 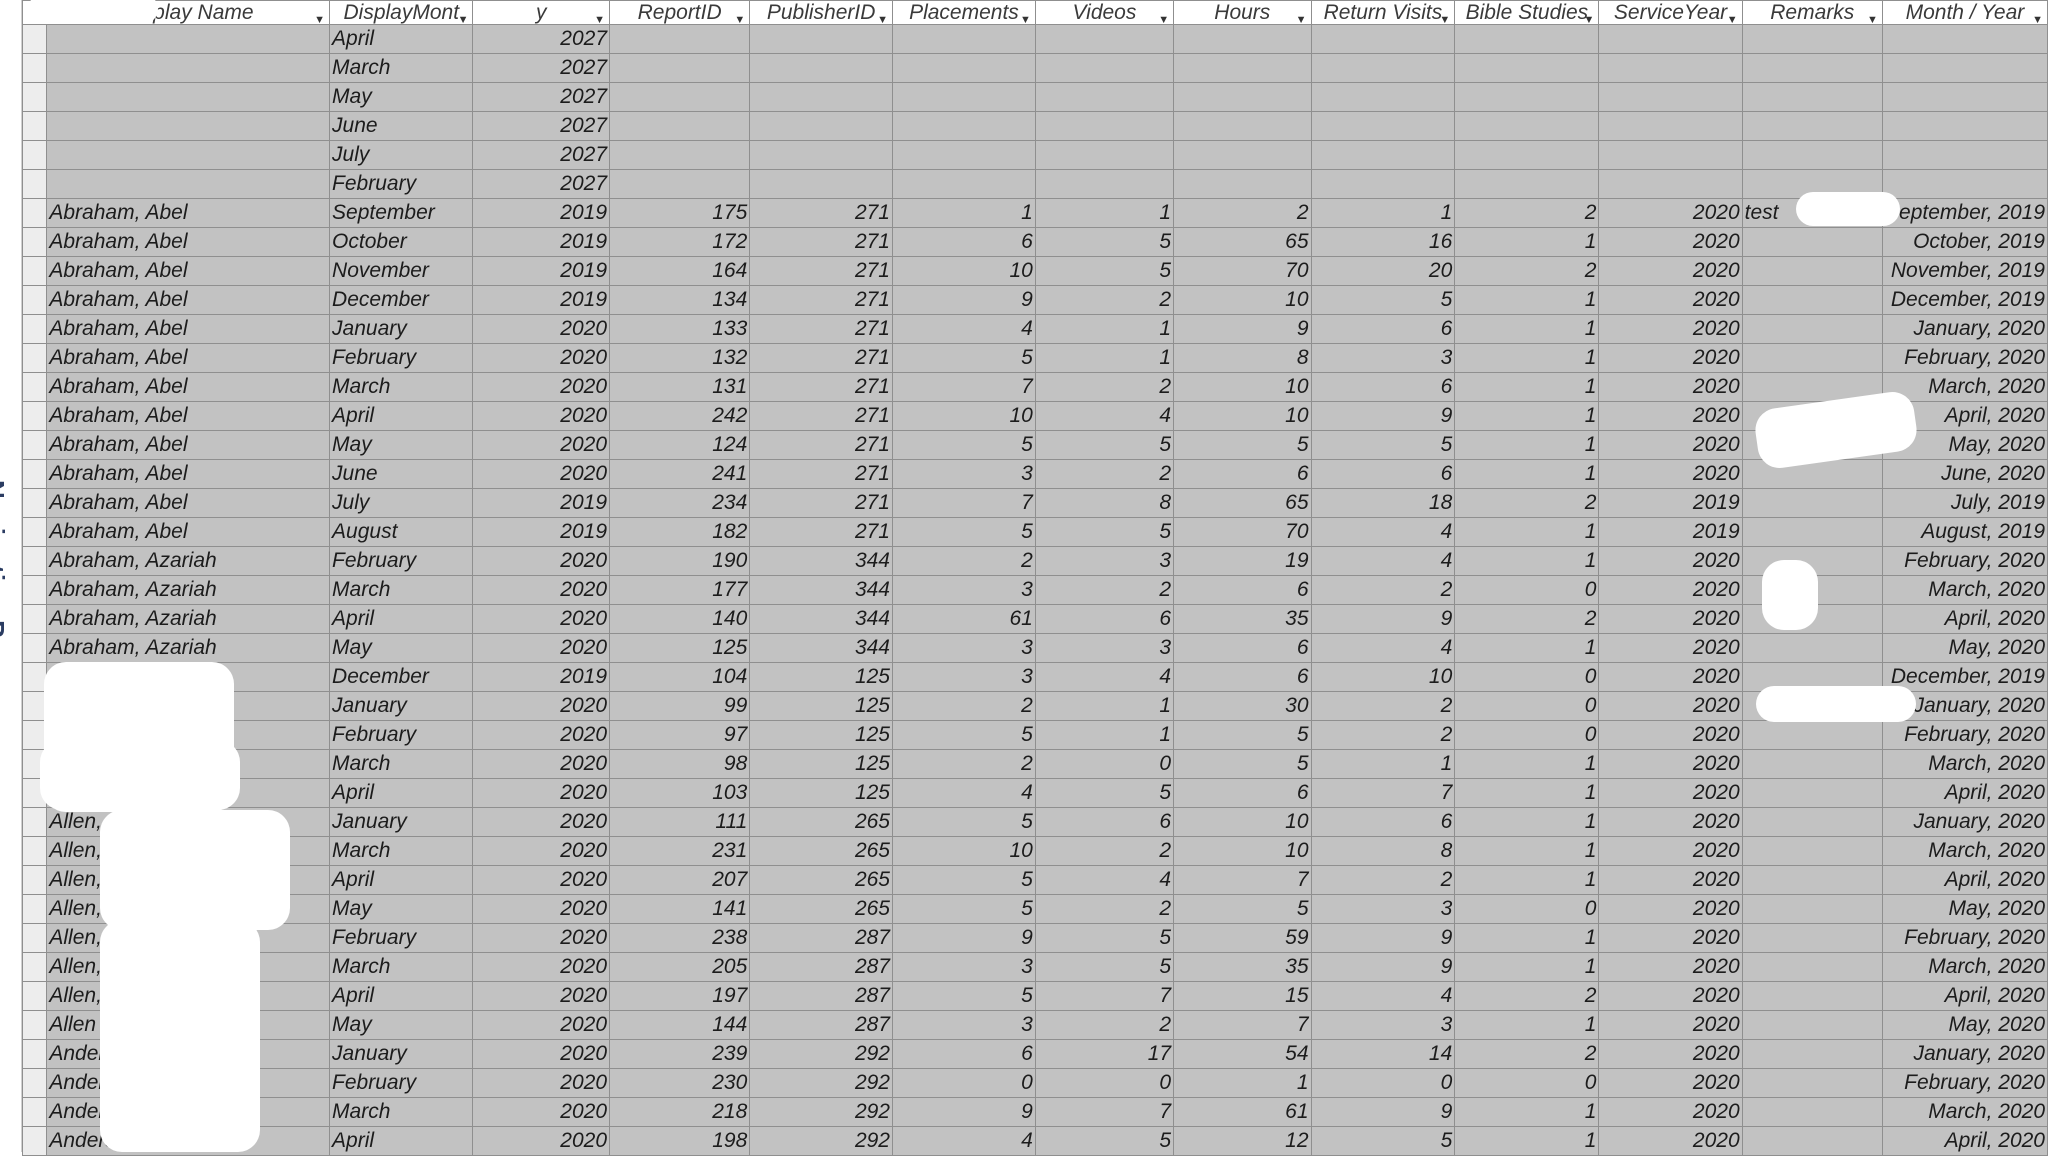 I want to click on table-cell: Abraham, Abel, so click(x=188, y=474).